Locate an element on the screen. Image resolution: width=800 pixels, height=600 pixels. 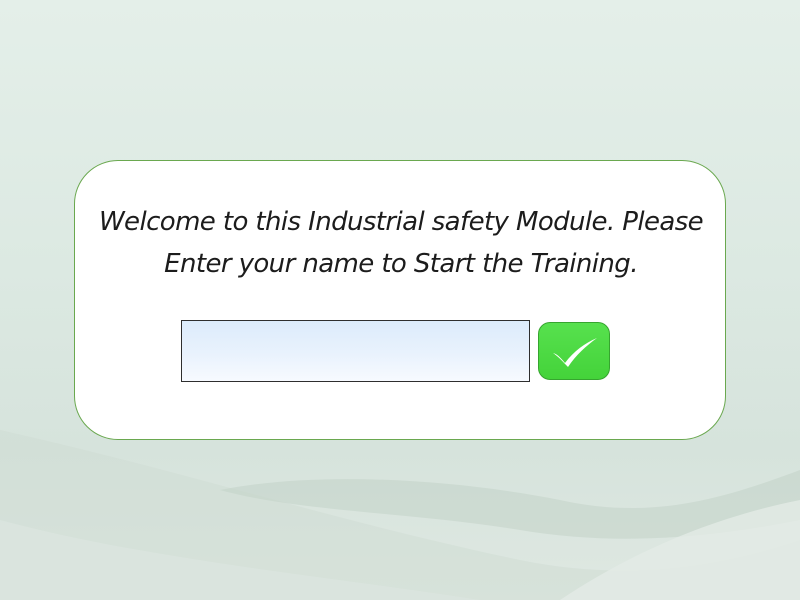
submit-button is located at coordinates (574, 351).